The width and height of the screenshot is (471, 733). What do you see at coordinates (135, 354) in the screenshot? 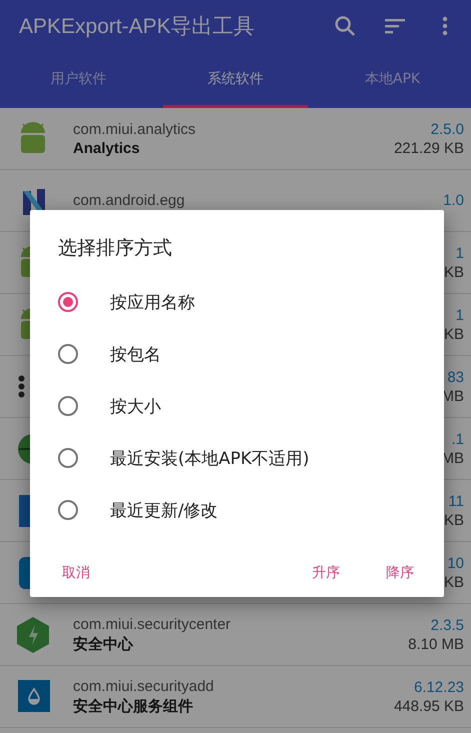
I see `option-label: 按包名` at bounding box center [135, 354].